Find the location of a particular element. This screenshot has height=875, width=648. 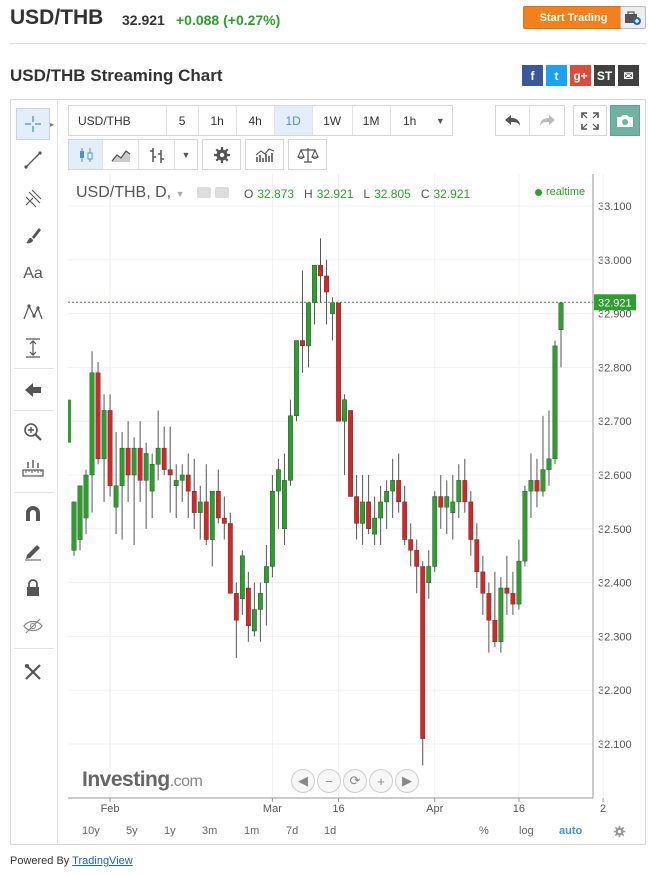

high-value: 32.921 is located at coordinates (335, 194).